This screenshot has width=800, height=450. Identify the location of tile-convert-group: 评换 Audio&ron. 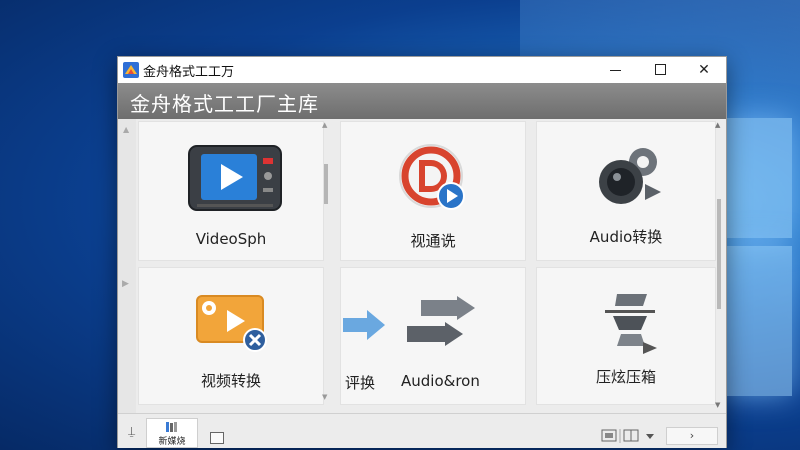
(433, 336).